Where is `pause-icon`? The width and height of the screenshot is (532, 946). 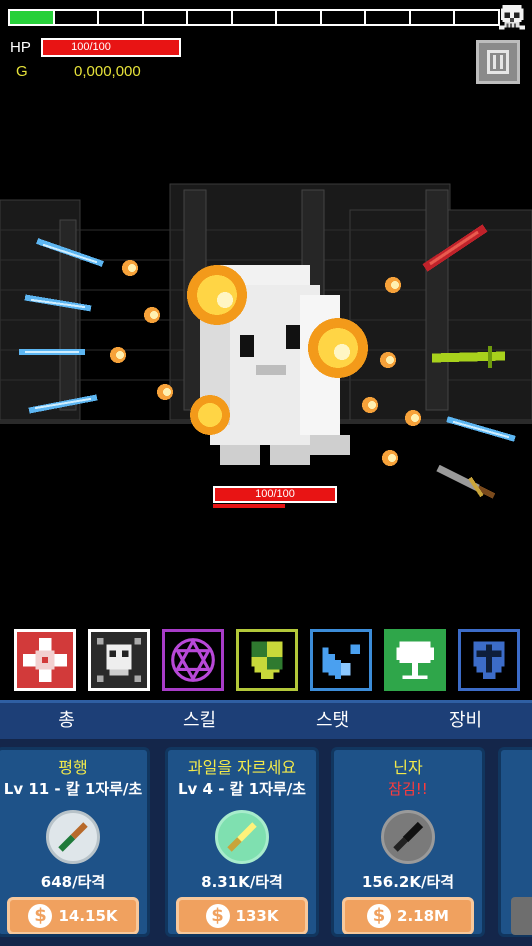 pause-icon is located at coordinates (498, 62).